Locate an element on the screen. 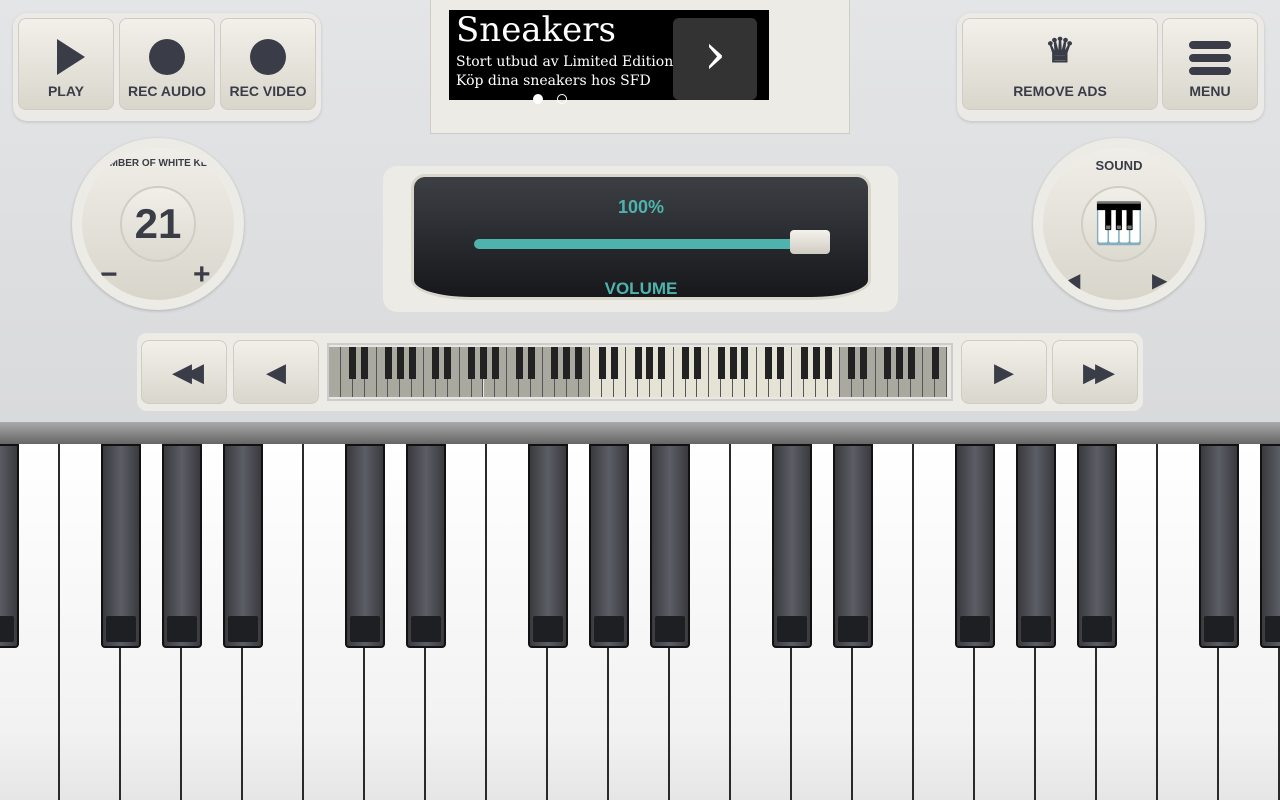  grand-piano-icon: 🎹 is located at coordinates (1119, 224).